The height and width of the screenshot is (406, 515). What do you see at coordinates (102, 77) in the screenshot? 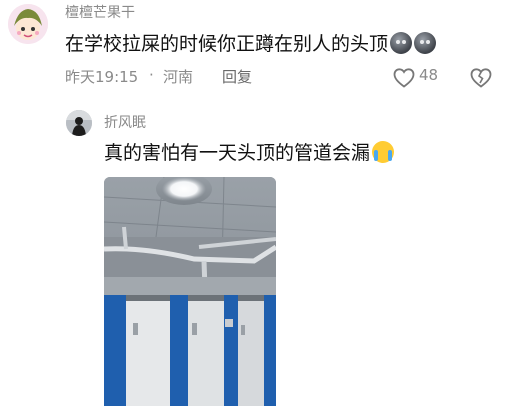
I see `comment-timestamp: 昨天19:15` at bounding box center [102, 77].